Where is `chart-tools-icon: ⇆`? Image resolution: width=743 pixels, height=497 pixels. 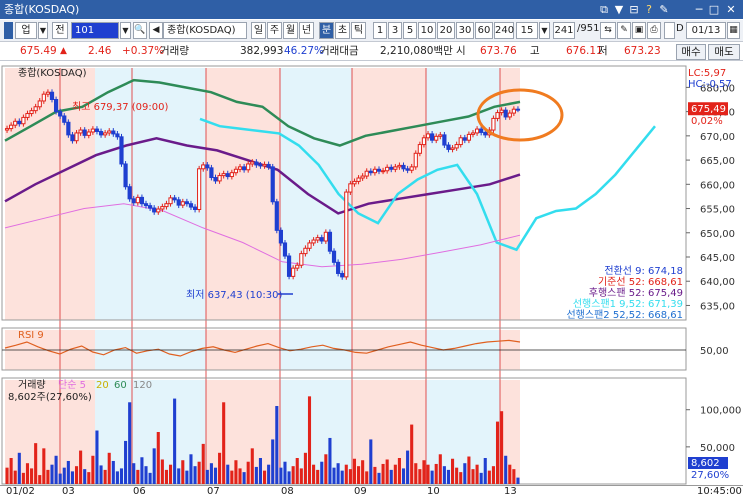
chart-tools-icon: ⇆ is located at coordinates (608, 30).